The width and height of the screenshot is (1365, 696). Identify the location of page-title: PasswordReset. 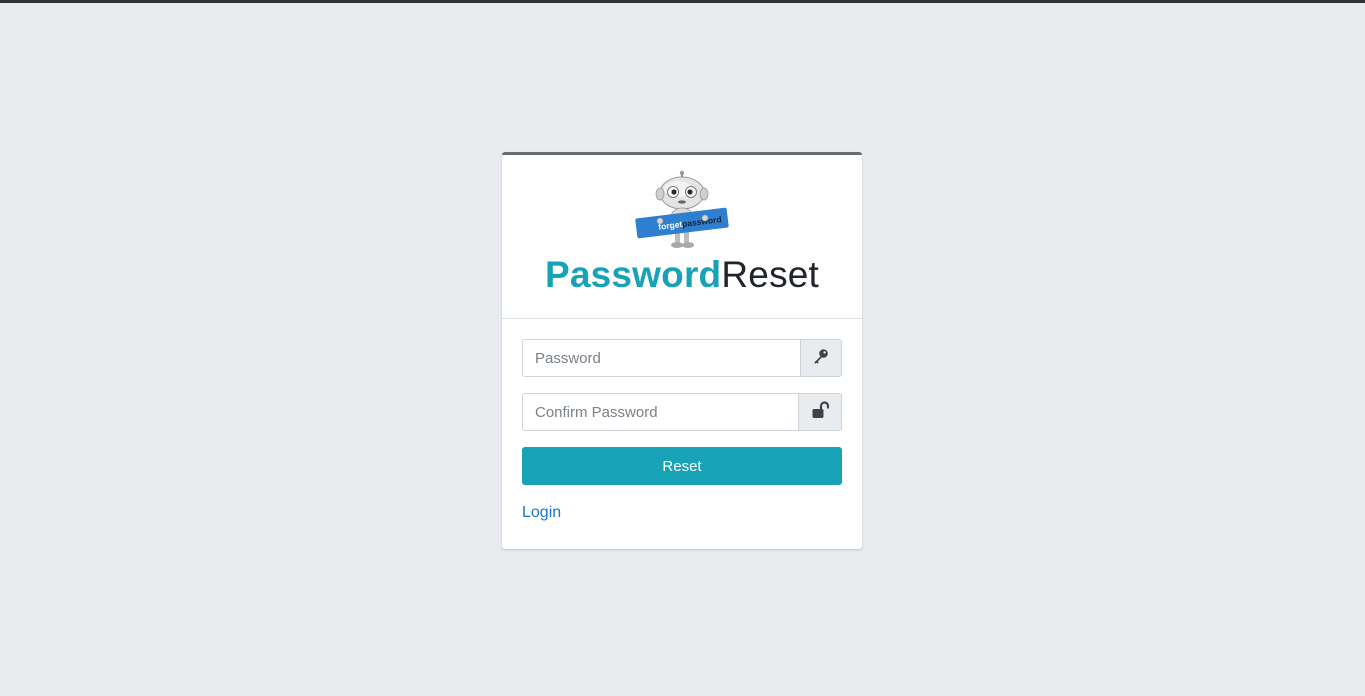
(682, 275).